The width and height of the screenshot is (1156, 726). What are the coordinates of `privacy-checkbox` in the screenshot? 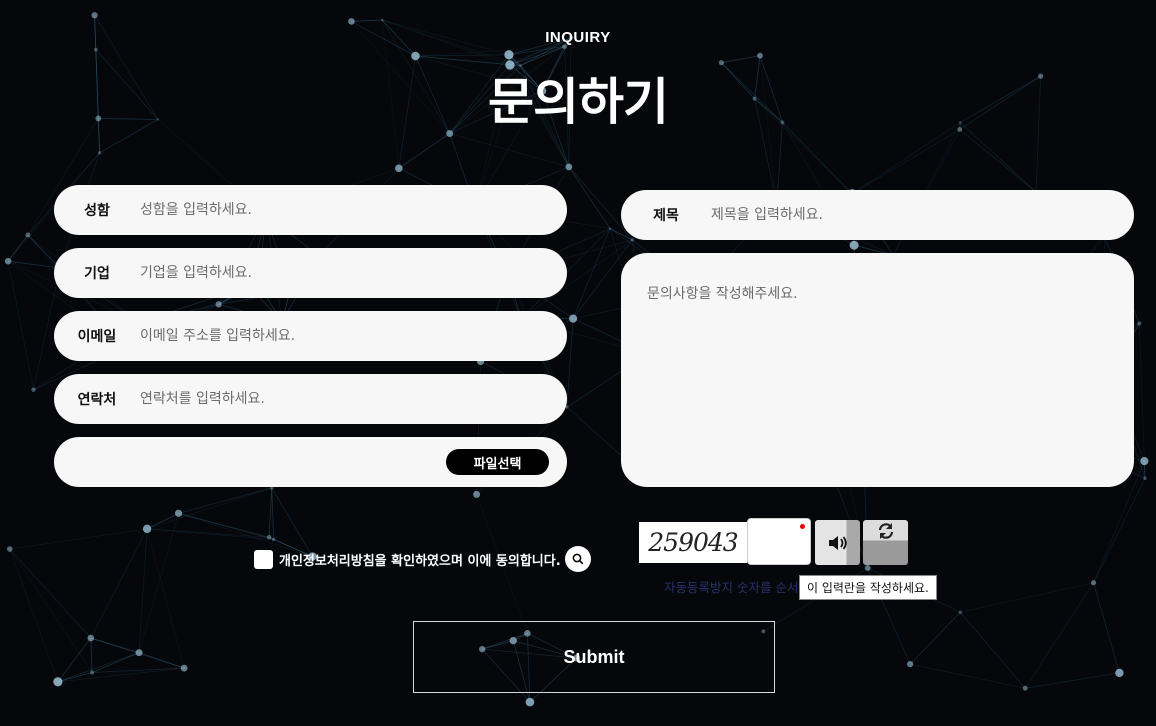 It's located at (263, 559).